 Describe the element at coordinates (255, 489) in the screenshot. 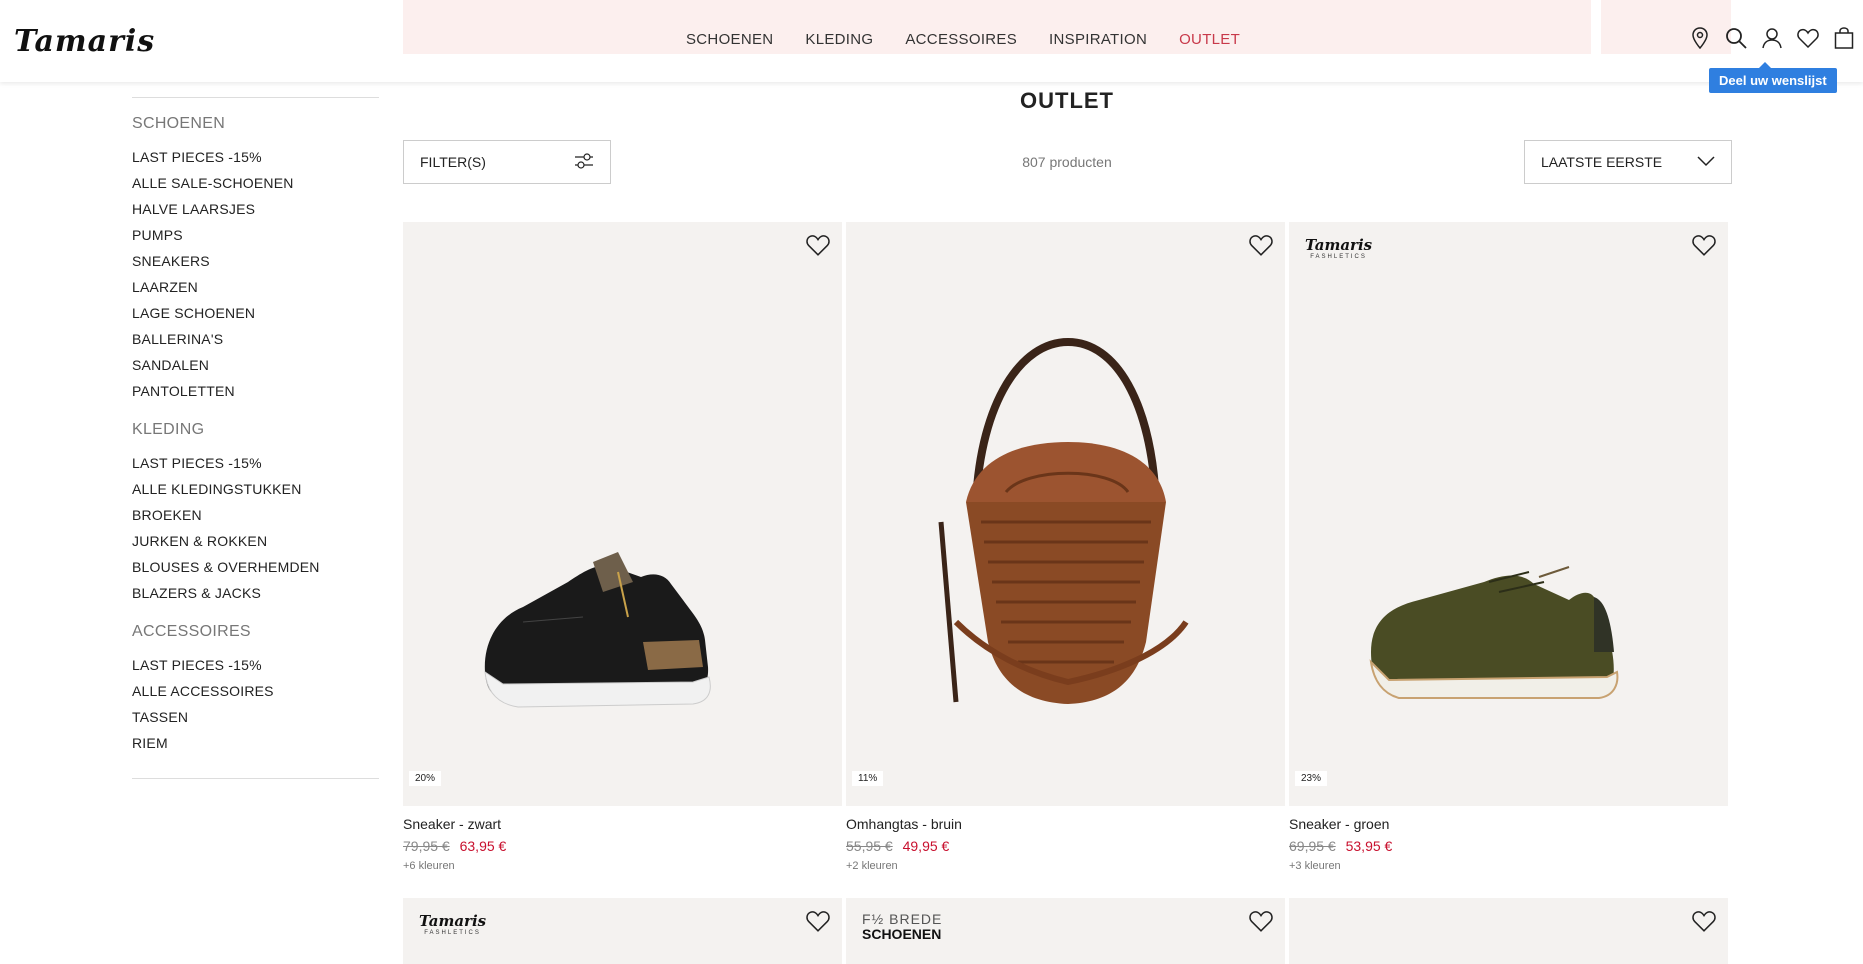

I see `sidebar-item: ALLE KLEDINGSTUKKEN` at that location.